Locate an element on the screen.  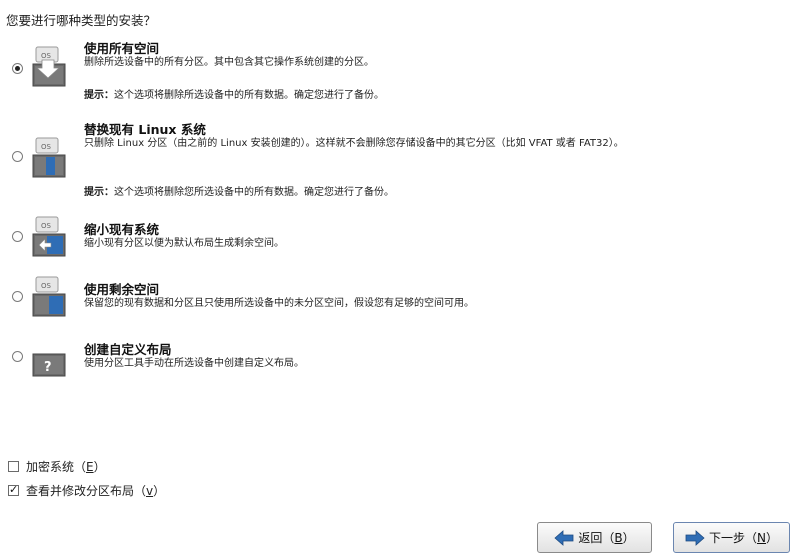
next-button: 下一步（N） is located at coordinates (731, 537).